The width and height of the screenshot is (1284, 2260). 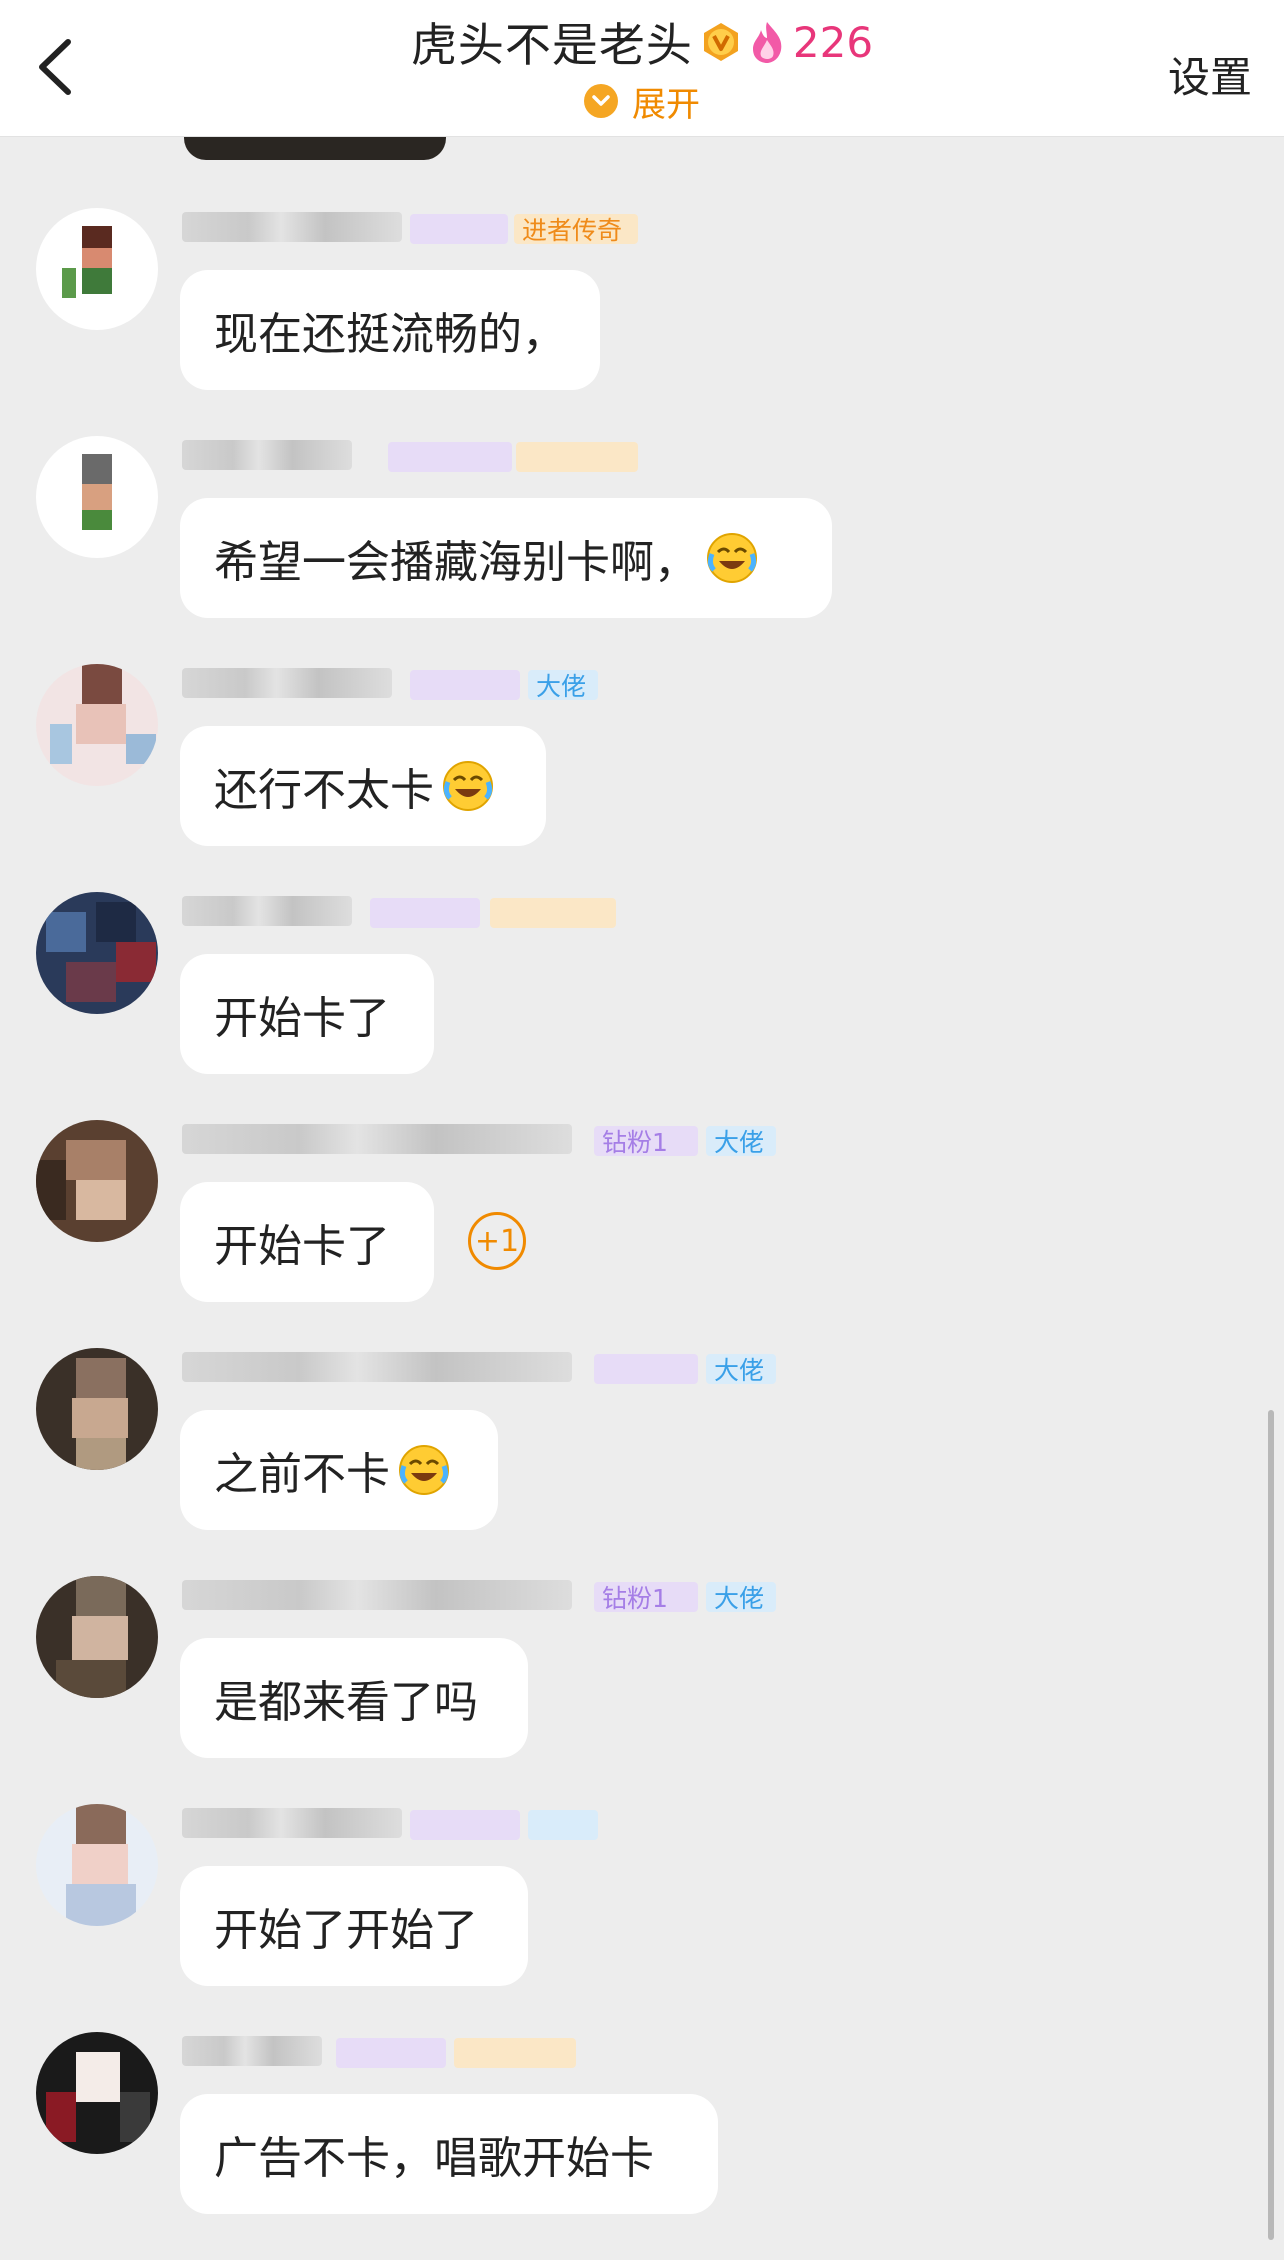 I want to click on level-badge: 进者传奇, so click(x=576, y=229).